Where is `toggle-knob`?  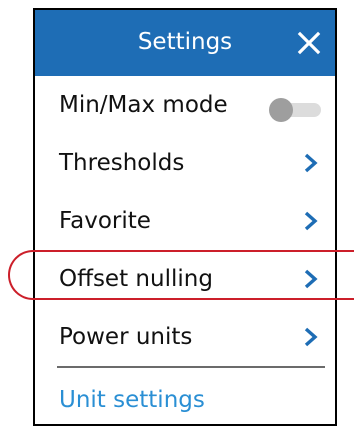
toggle-knob is located at coordinates (281, 110).